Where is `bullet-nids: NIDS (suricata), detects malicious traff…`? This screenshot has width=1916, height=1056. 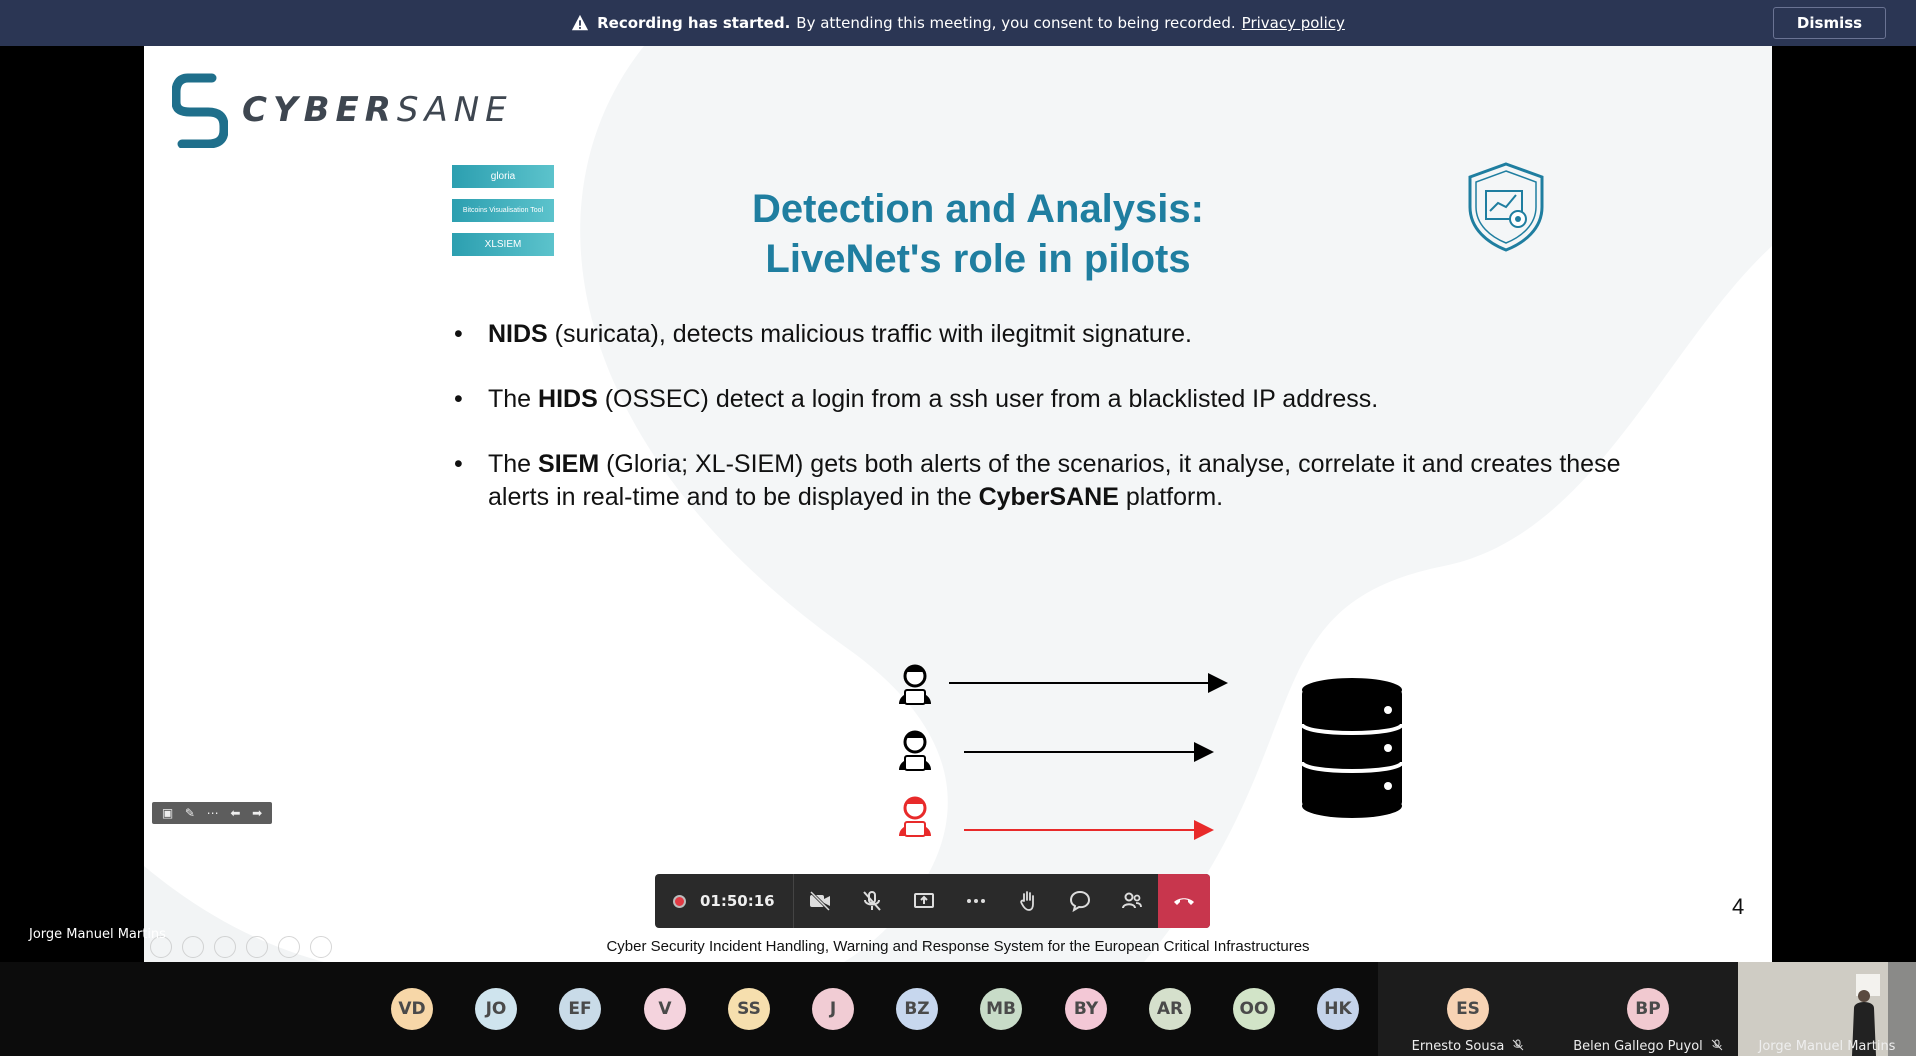 bullet-nids: NIDS (suricata), detects malicious traff… is located at coordinates (1054, 334).